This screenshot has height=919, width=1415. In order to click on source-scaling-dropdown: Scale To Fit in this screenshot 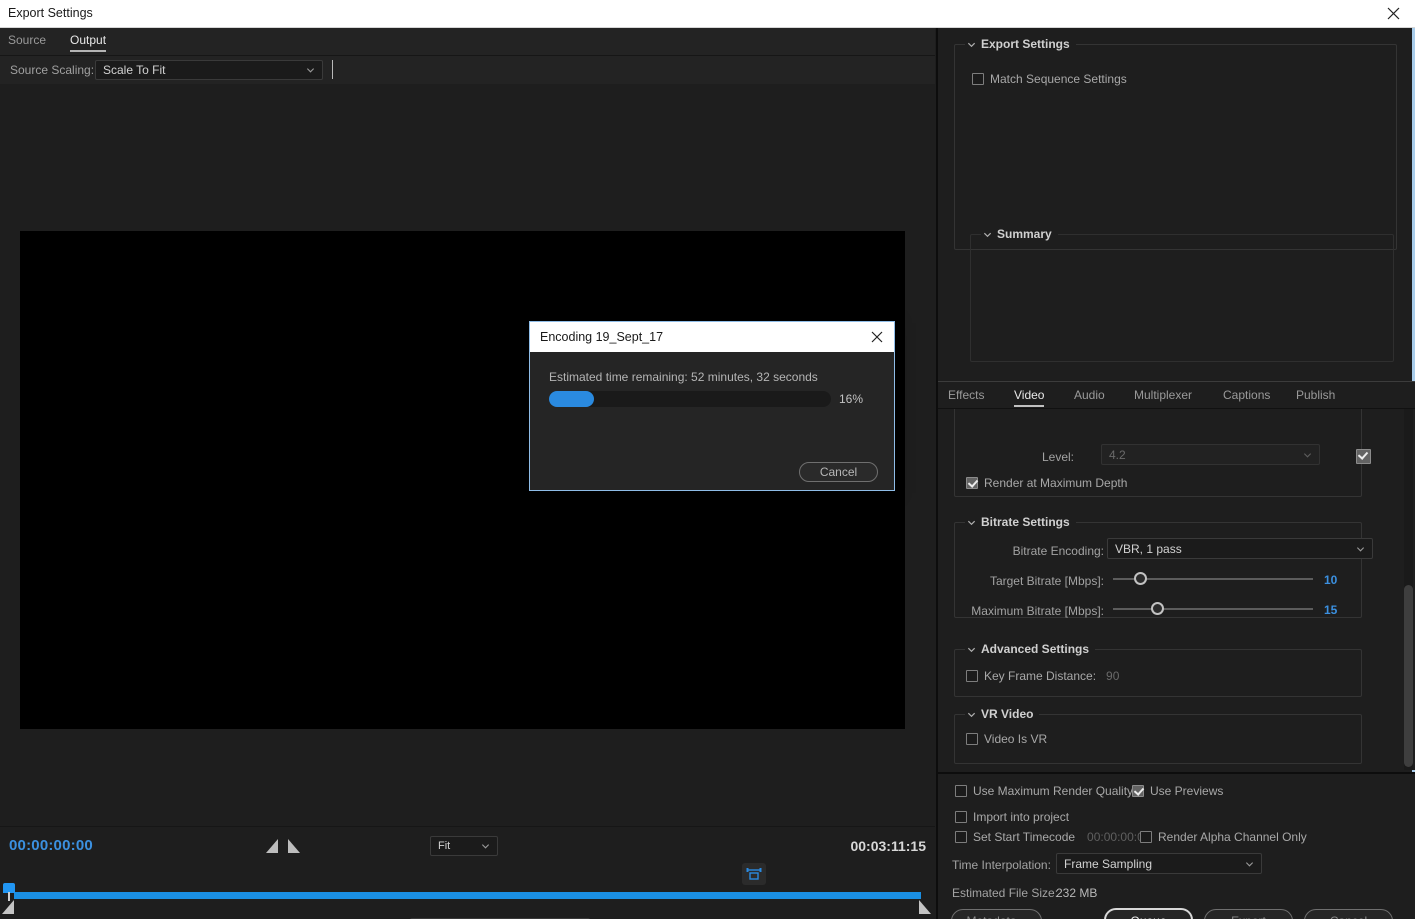, I will do `click(209, 70)`.